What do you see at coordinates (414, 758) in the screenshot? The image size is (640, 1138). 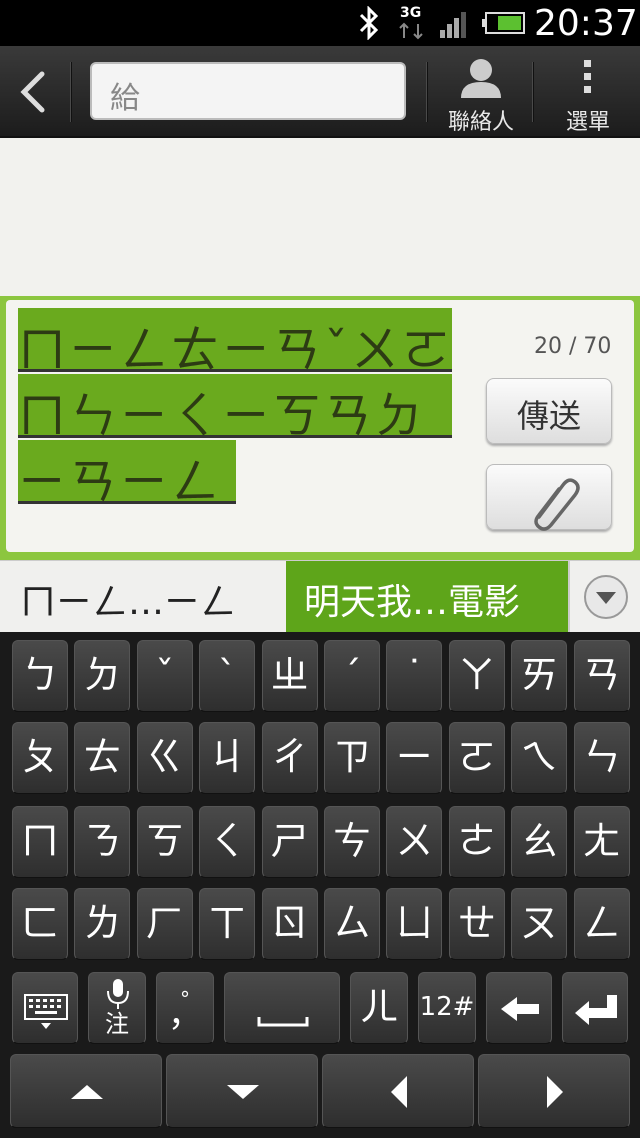 I see `key-zhuyin: ㄧ` at bounding box center [414, 758].